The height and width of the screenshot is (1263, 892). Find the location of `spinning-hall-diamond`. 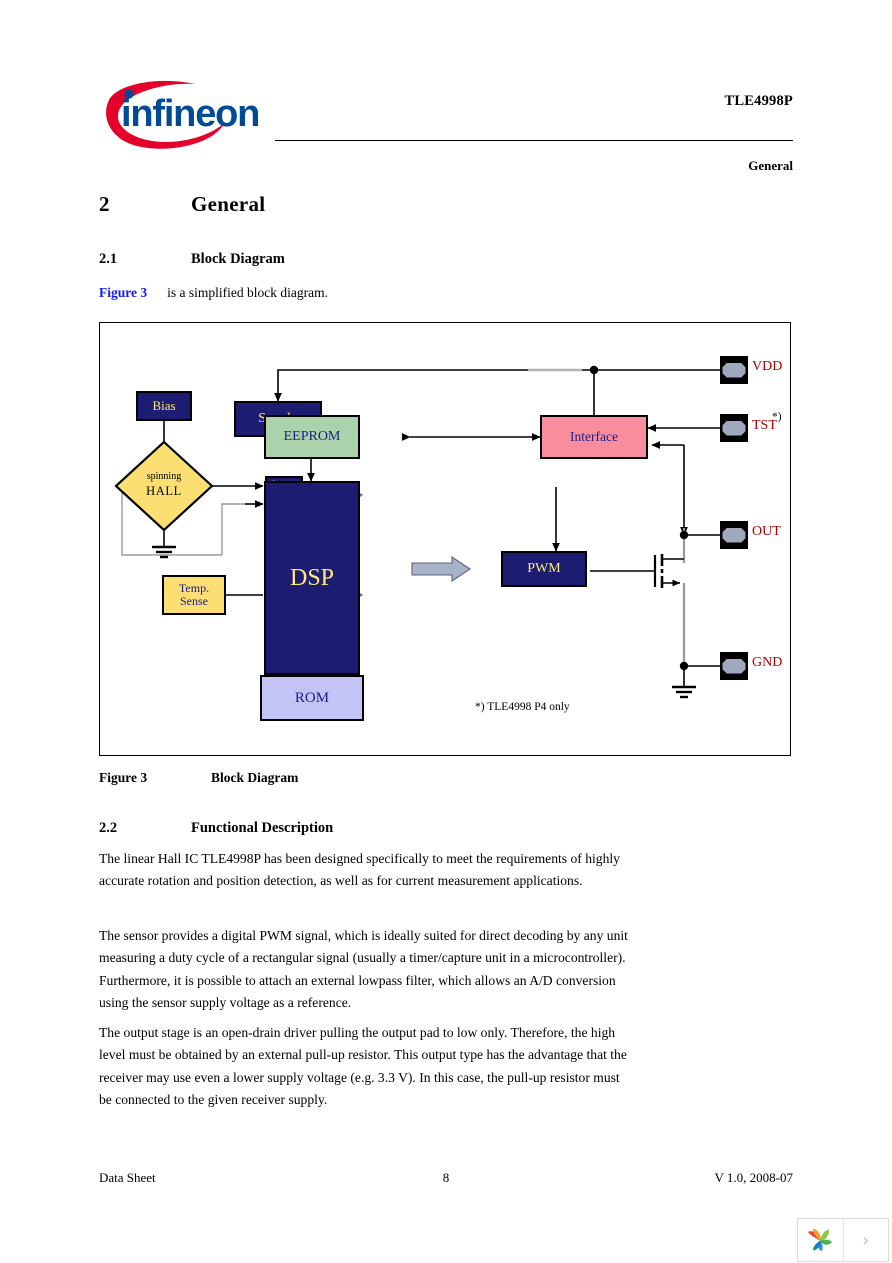

spinning-hall-diamond is located at coordinates (164, 486).